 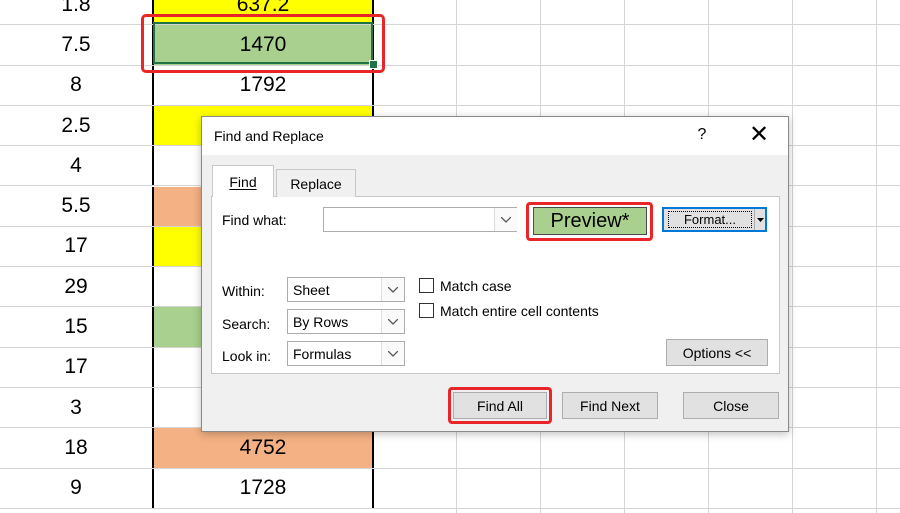 I want to click on find-what-dropdown, so click(x=505, y=219).